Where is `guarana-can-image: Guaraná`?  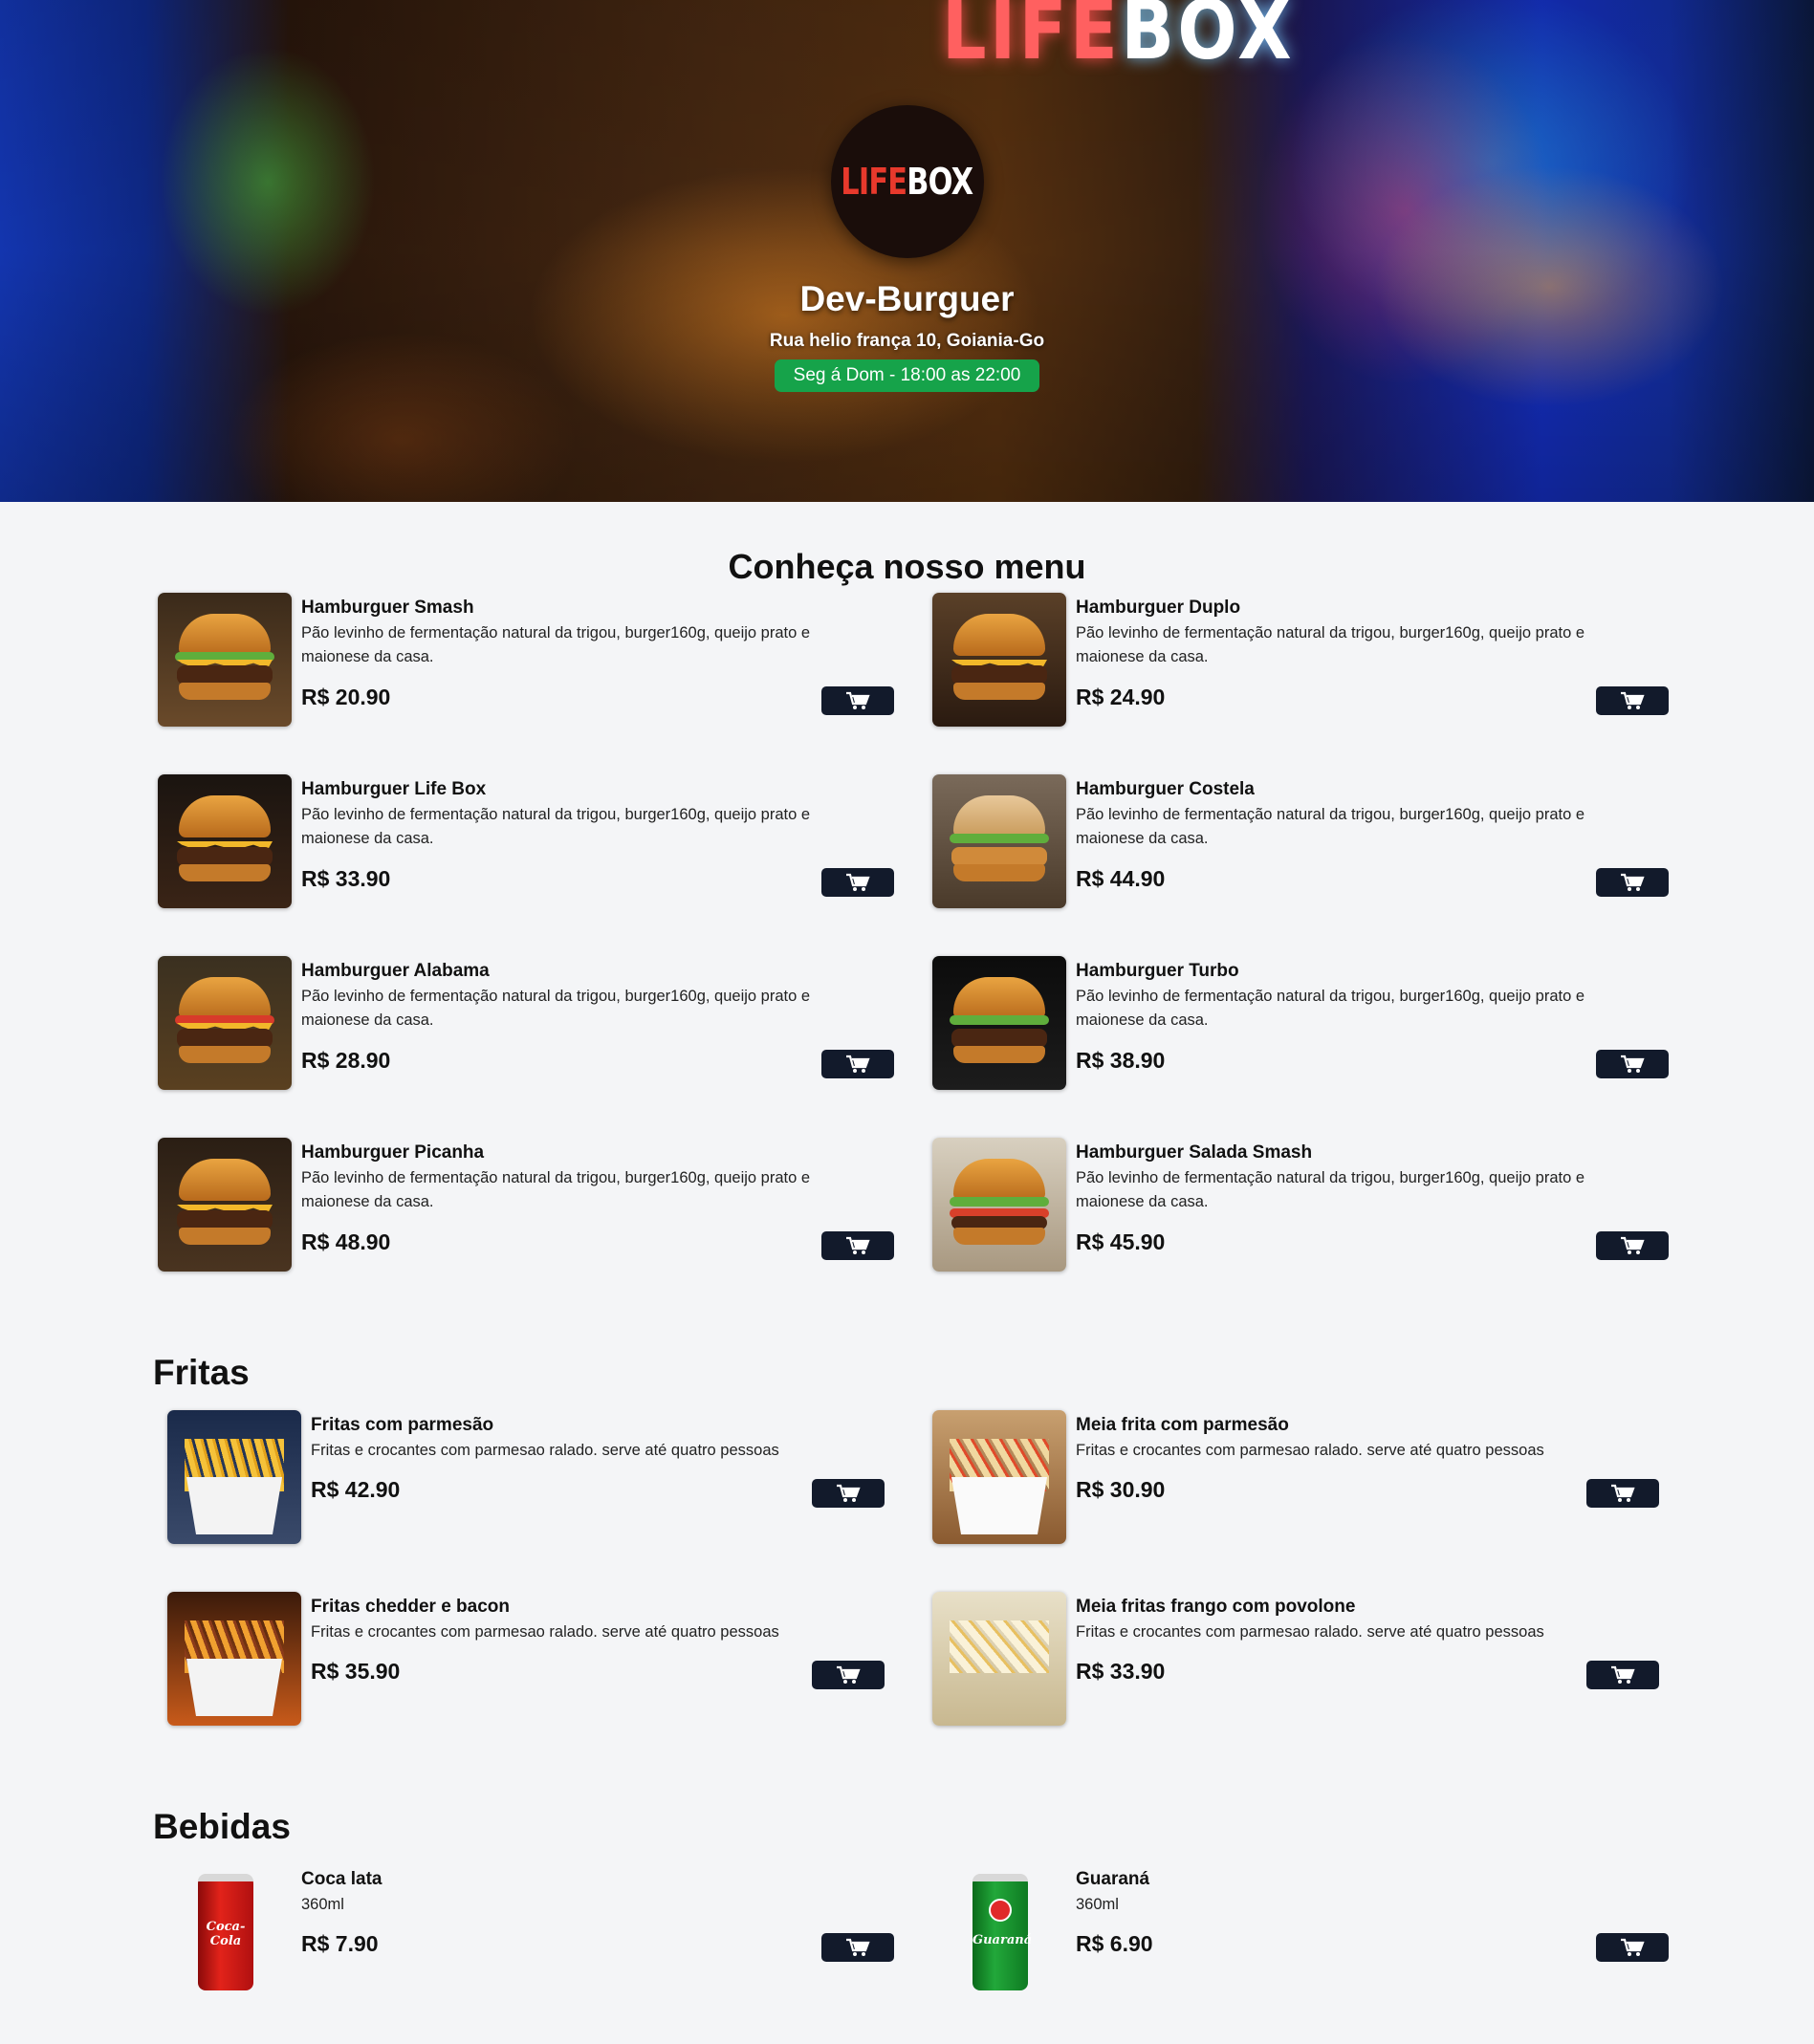 guarana-can-image: Guaraná is located at coordinates (999, 1931).